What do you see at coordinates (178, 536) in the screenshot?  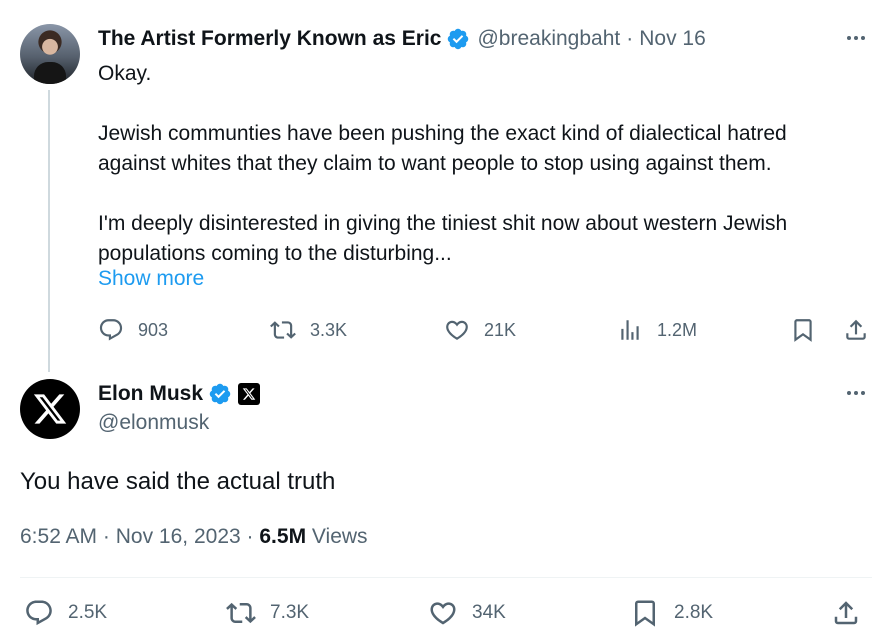 I see `tweet-date: Nov 16, 2023` at bounding box center [178, 536].